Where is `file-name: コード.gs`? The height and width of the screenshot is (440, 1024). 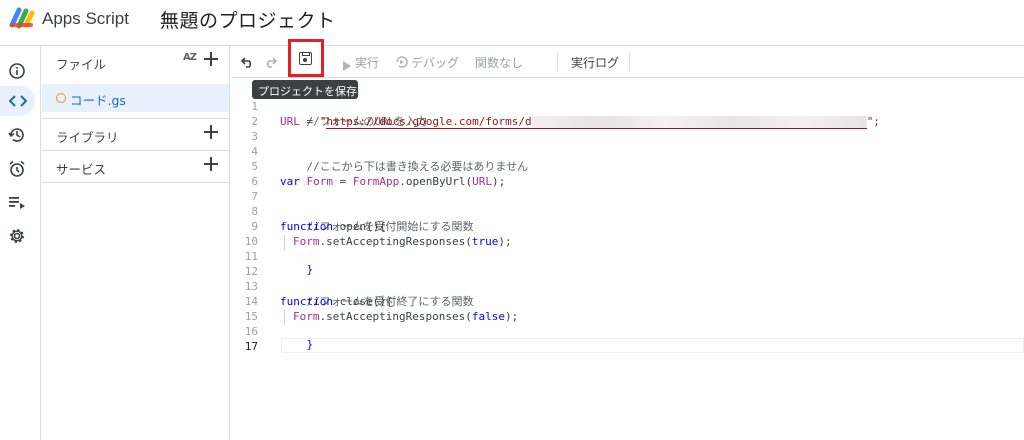
file-name: コード.gs is located at coordinates (98, 100).